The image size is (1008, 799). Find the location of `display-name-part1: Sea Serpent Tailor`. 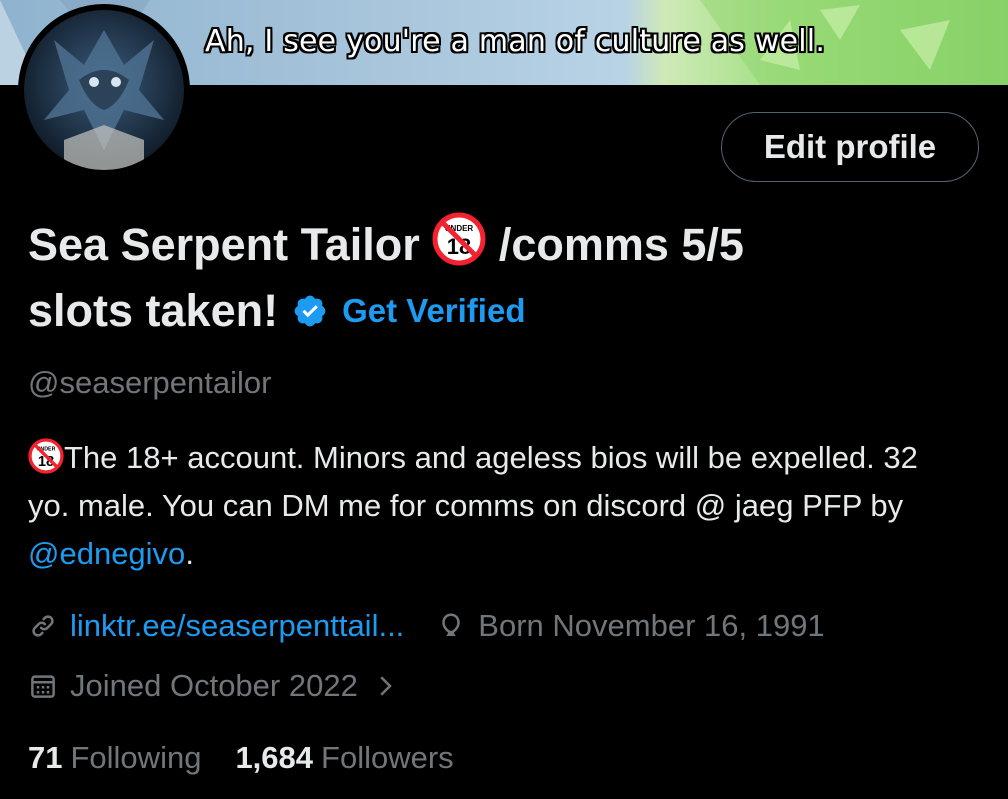

display-name-part1: Sea Serpent Tailor is located at coordinates (224, 244).